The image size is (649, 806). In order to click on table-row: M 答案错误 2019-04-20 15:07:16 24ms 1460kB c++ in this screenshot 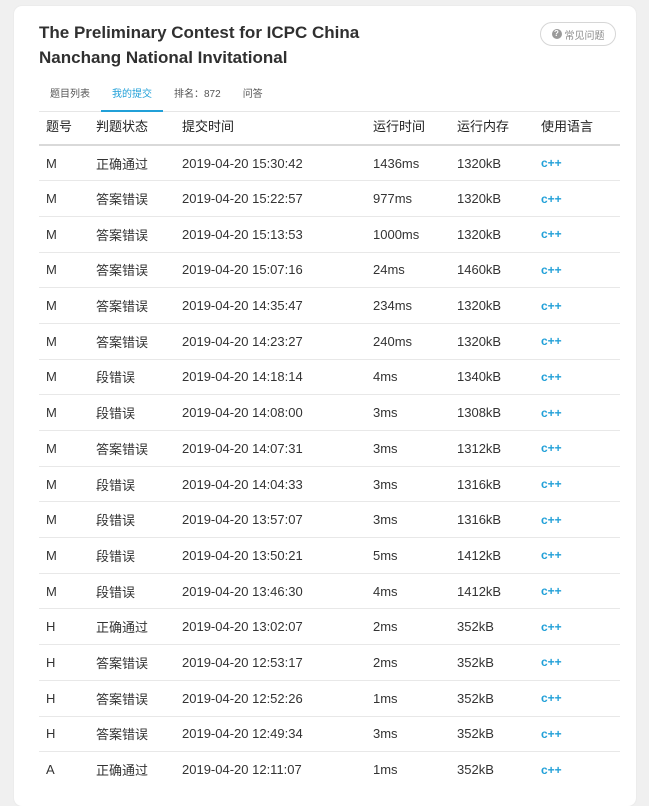, I will do `click(329, 270)`.